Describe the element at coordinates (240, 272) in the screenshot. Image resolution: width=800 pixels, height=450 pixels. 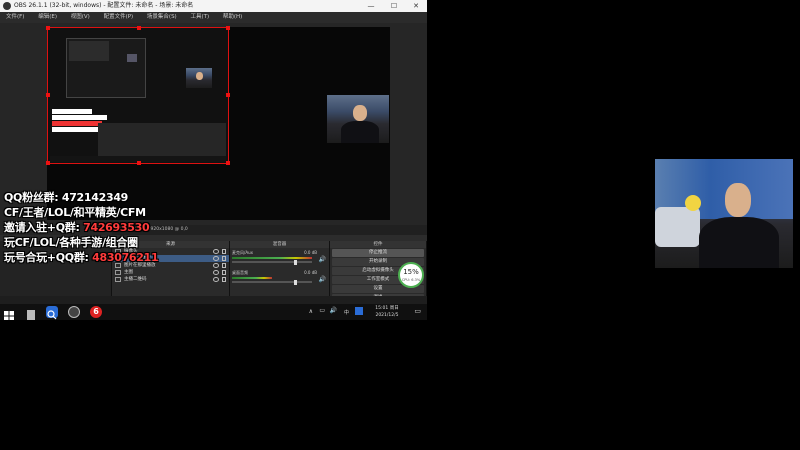
I see `mixer-channel-name: 桌面音频` at that location.